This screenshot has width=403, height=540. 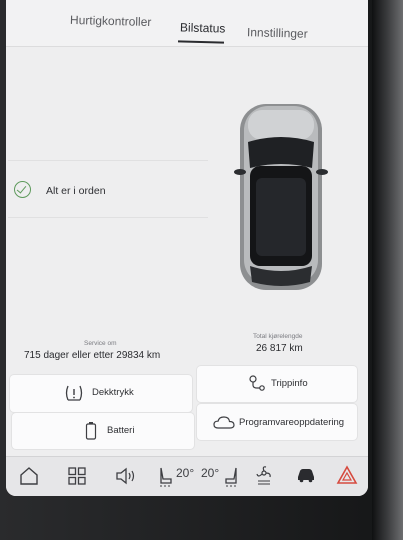 I want to click on tab-bilstatus: Bilstatus, so click(x=203, y=27).